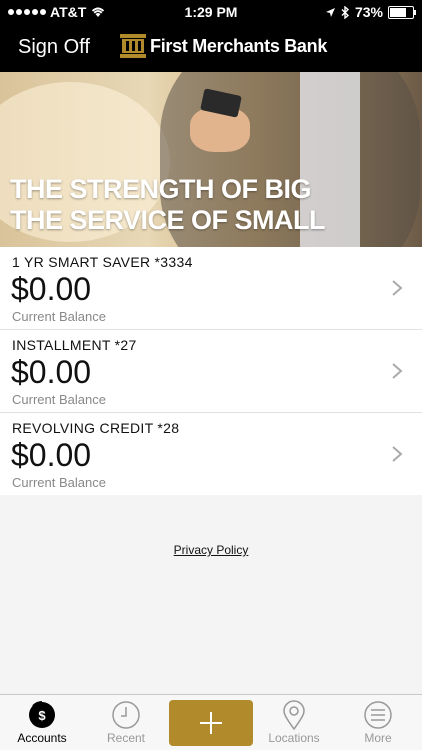 The width and height of the screenshot is (422, 750). Describe the element at coordinates (102, 262) in the screenshot. I see `account-name: 1 YR SMART SAVER *3334` at that location.